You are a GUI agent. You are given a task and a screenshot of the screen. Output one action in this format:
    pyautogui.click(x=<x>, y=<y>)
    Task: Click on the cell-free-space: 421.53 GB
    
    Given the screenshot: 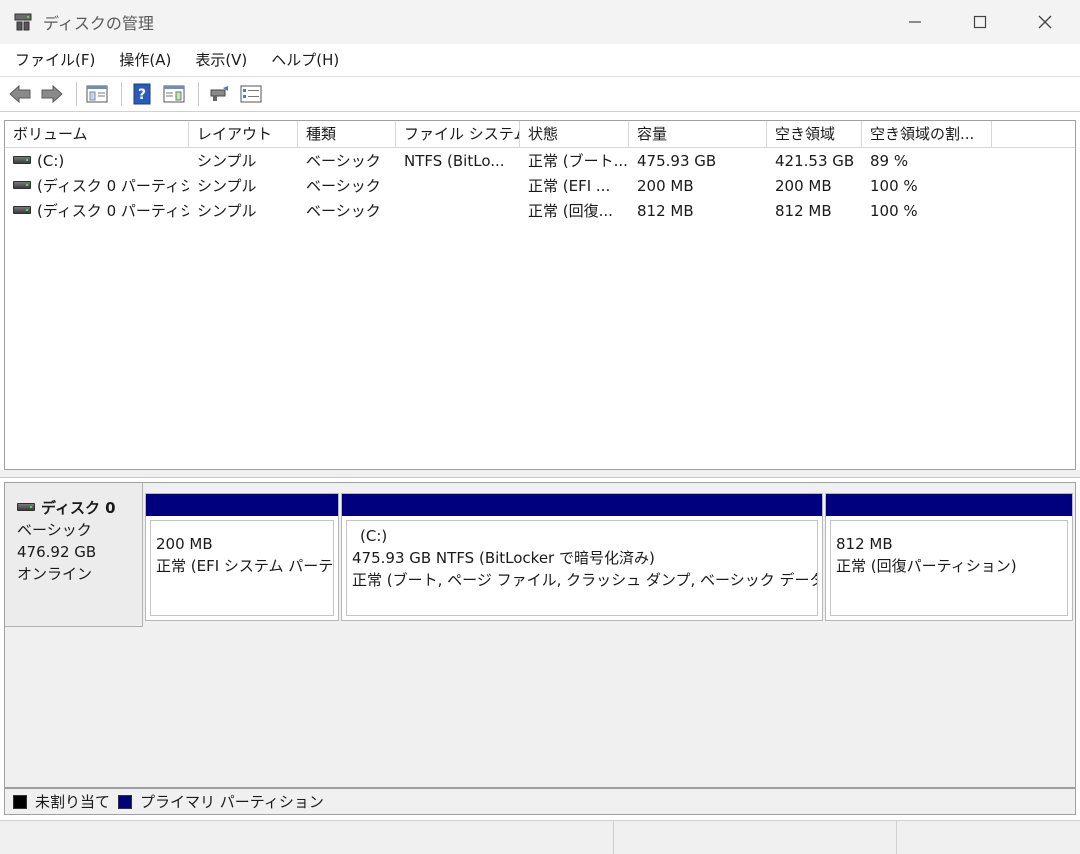 What is the action you would take?
    pyautogui.click(x=815, y=161)
    